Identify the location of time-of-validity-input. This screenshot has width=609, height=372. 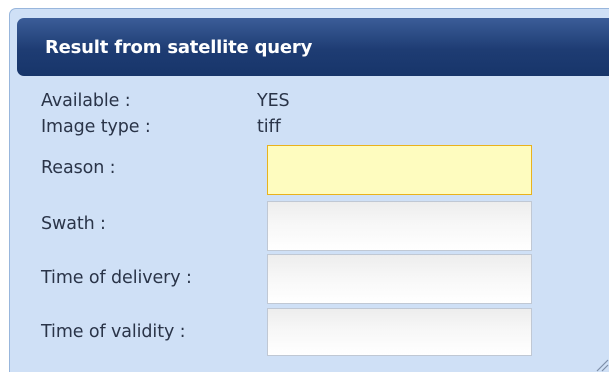
(399, 332).